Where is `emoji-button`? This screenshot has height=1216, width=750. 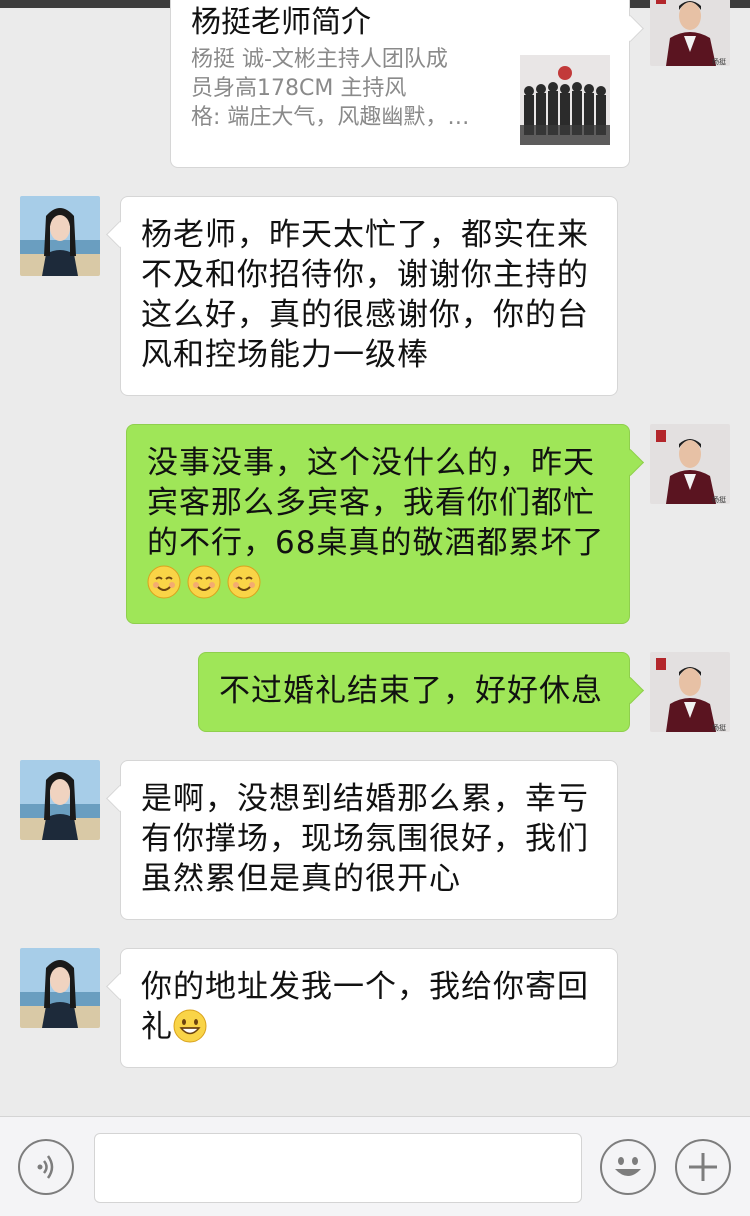 emoji-button is located at coordinates (628, 1167).